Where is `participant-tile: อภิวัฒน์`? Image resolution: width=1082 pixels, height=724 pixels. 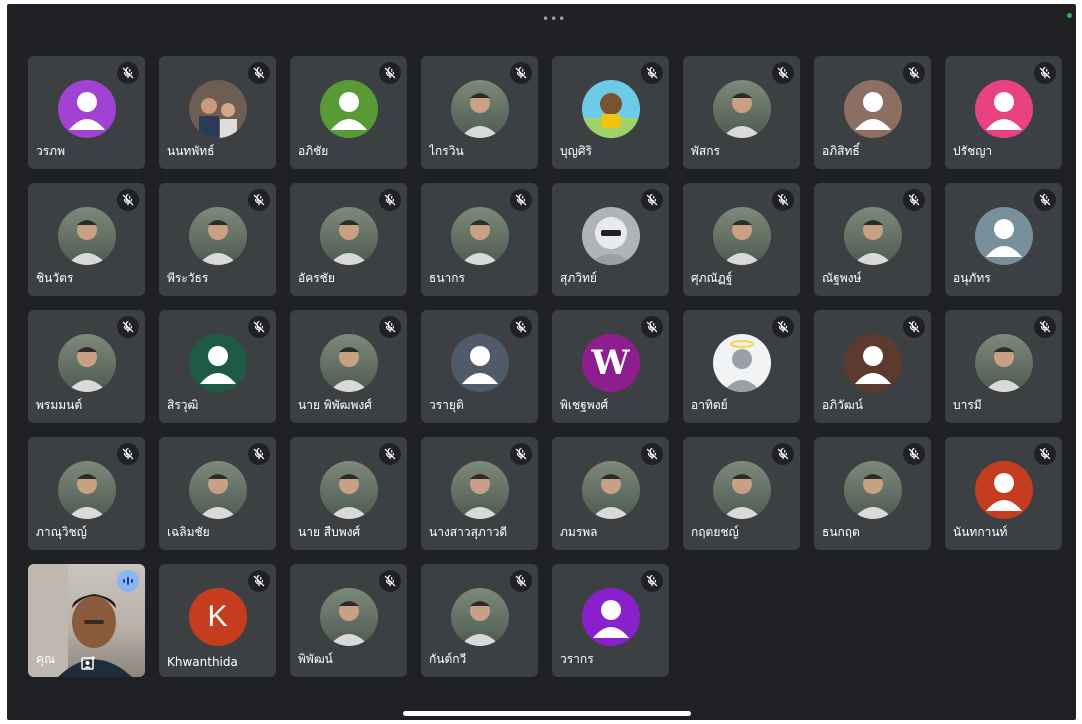 participant-tile: อภิวัฒน์ is located at coordinates (872, 366).